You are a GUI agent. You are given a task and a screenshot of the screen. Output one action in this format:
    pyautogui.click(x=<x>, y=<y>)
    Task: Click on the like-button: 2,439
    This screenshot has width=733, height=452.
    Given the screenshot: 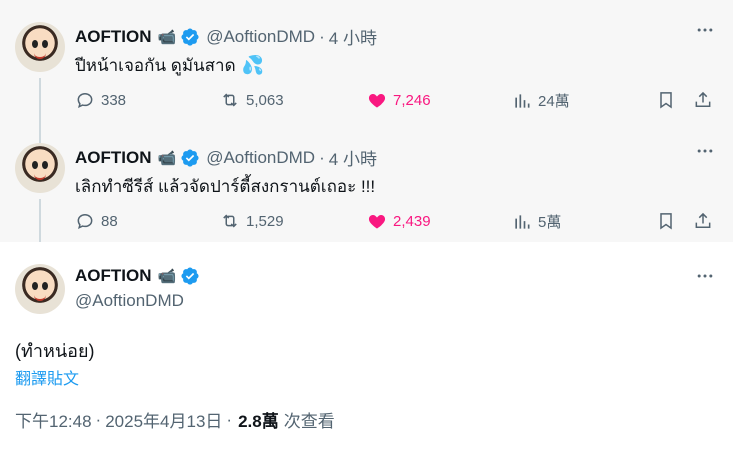 What is the action you would take?
    pyautogui.click(x=399, y=221)
    